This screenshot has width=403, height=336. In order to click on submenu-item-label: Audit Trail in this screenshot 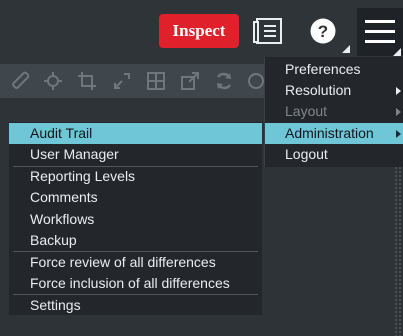, I will do `click(61, 133)`.